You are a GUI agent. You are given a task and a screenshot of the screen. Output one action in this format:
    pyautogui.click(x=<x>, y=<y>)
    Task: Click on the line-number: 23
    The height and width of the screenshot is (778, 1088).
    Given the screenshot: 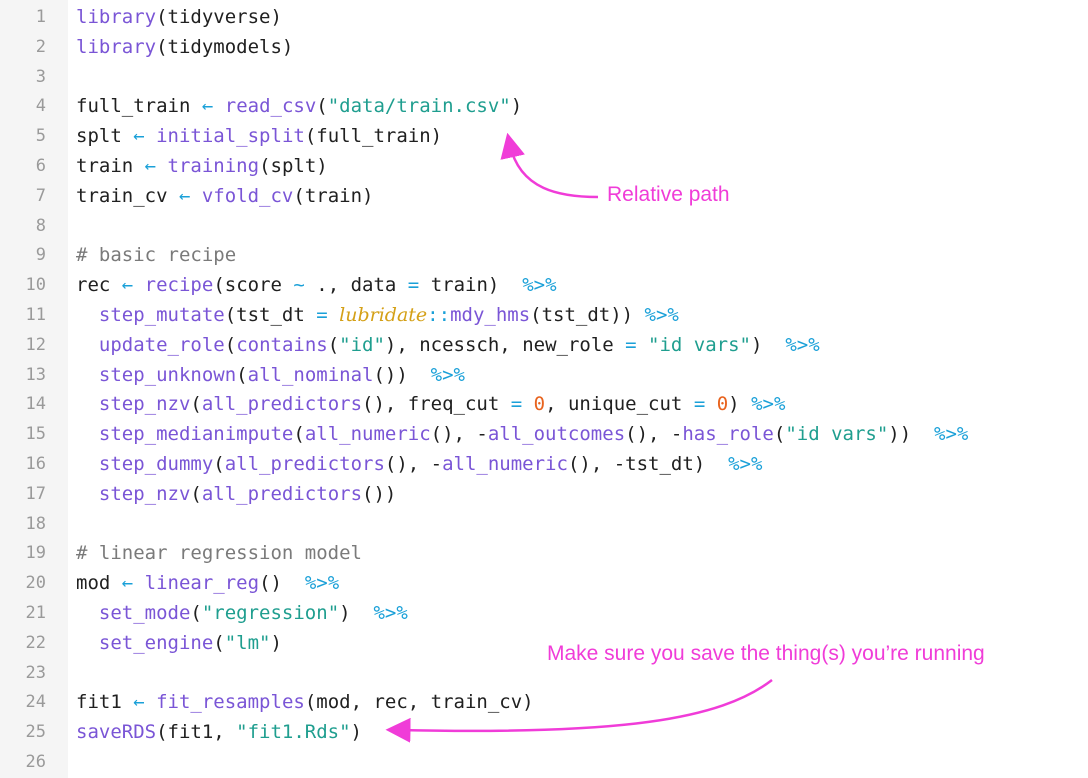 What is the action you would take?
    pyautogui.click(x=35, y=672)
    